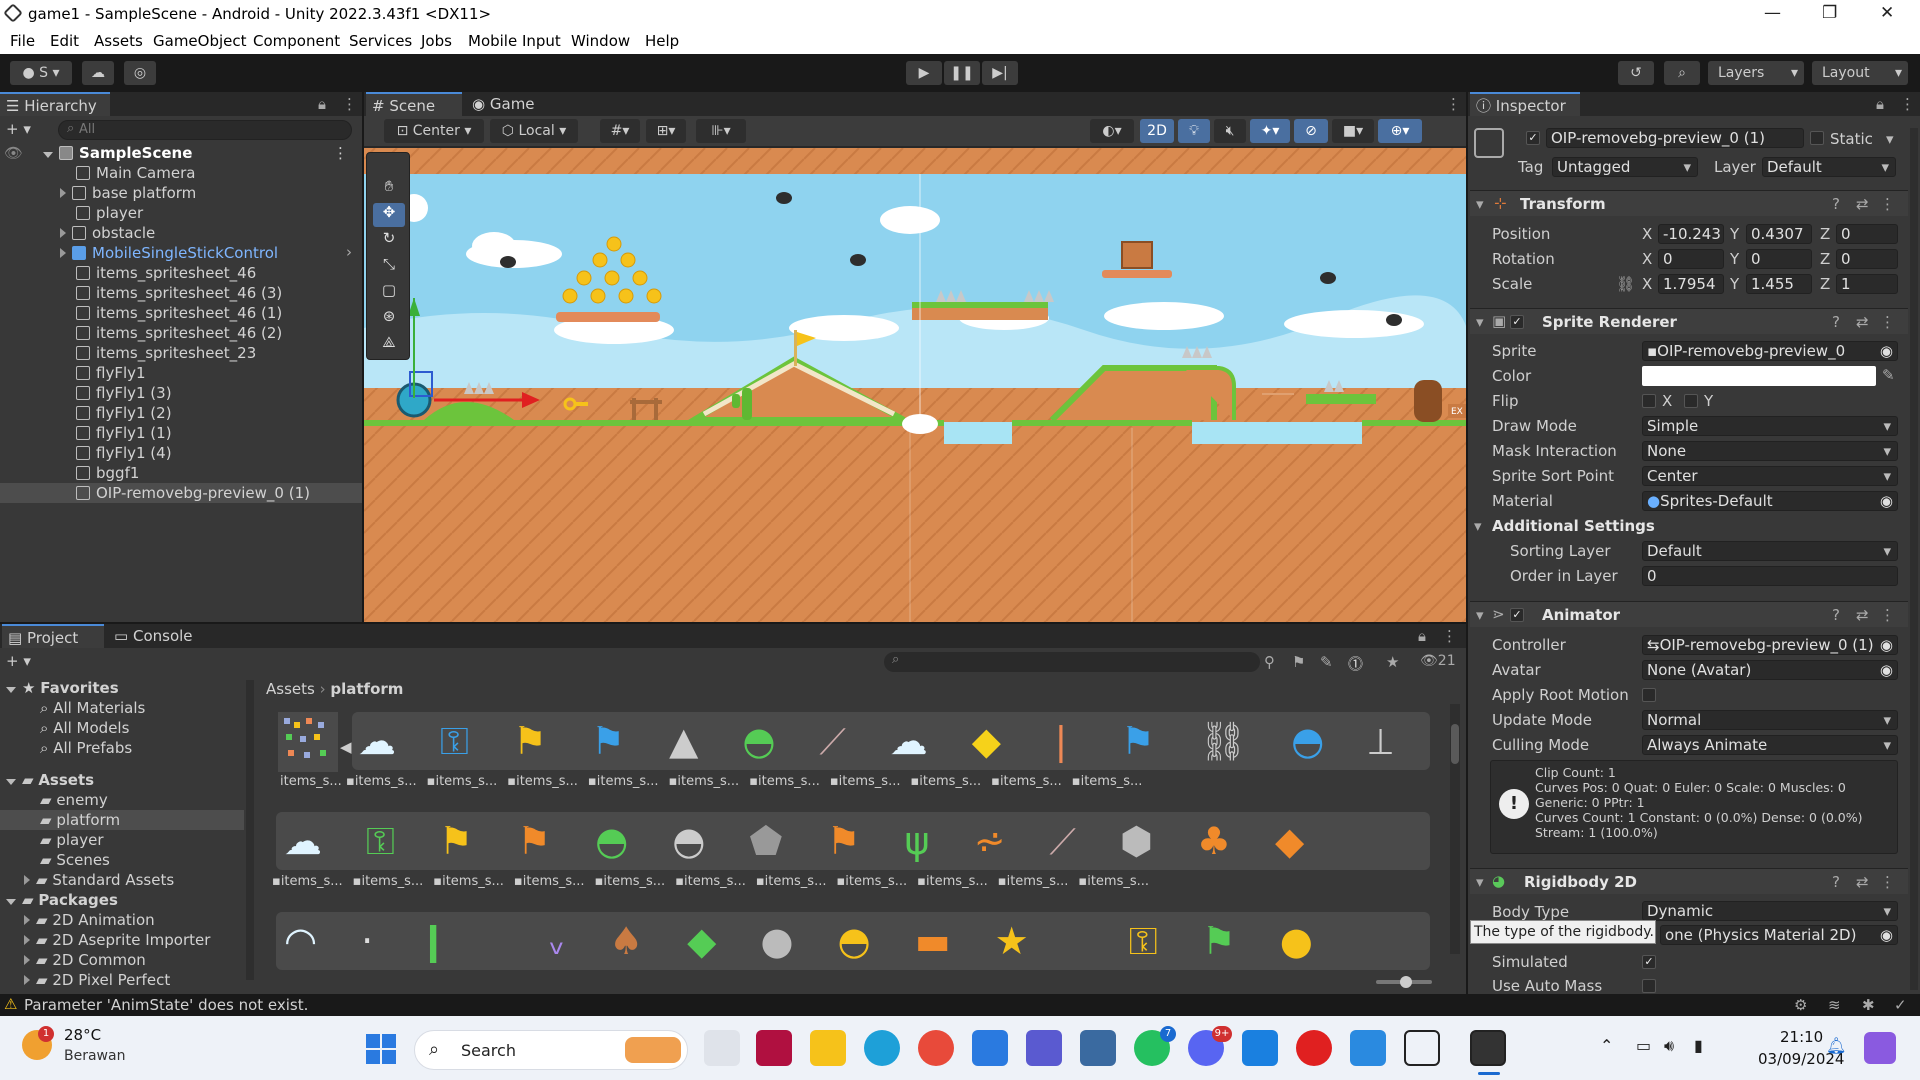  I want to click on chain-sprite-icon: ⛓, so click(1245, 741).